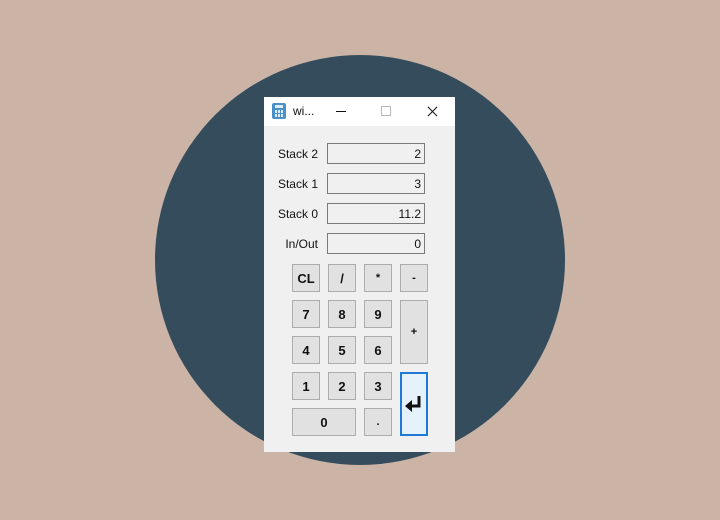  I want to click on inout-field: 0, so click(376, 243).